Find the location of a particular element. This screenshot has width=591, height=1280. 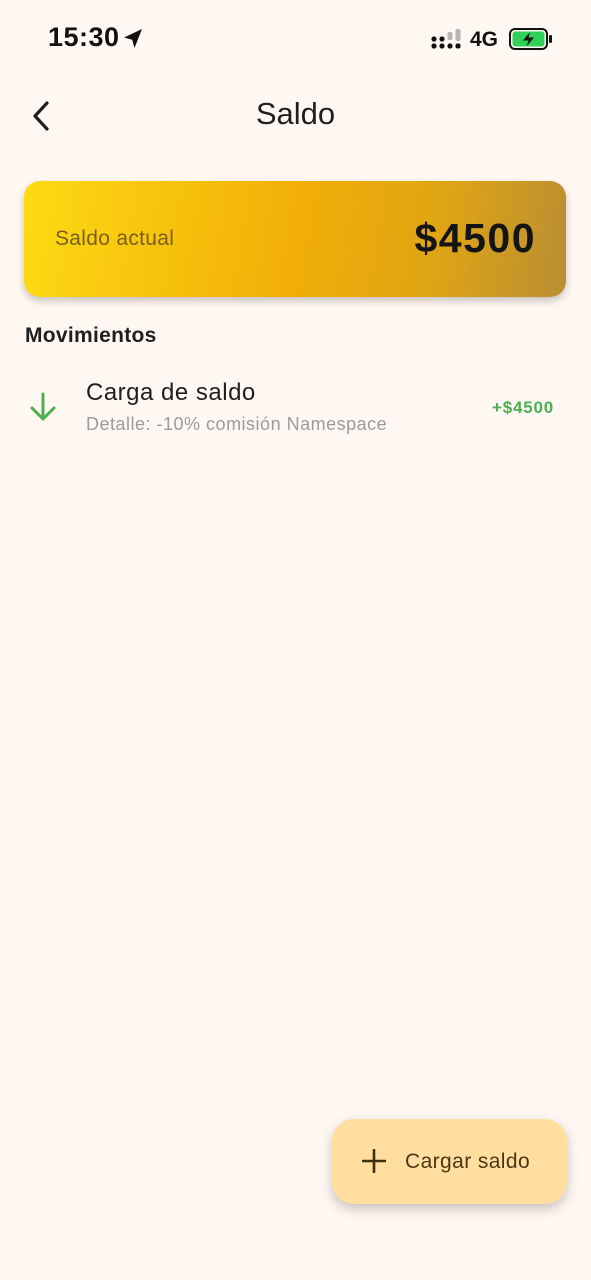

movements-heading: Movimientos is located at coordinates (91, 335).